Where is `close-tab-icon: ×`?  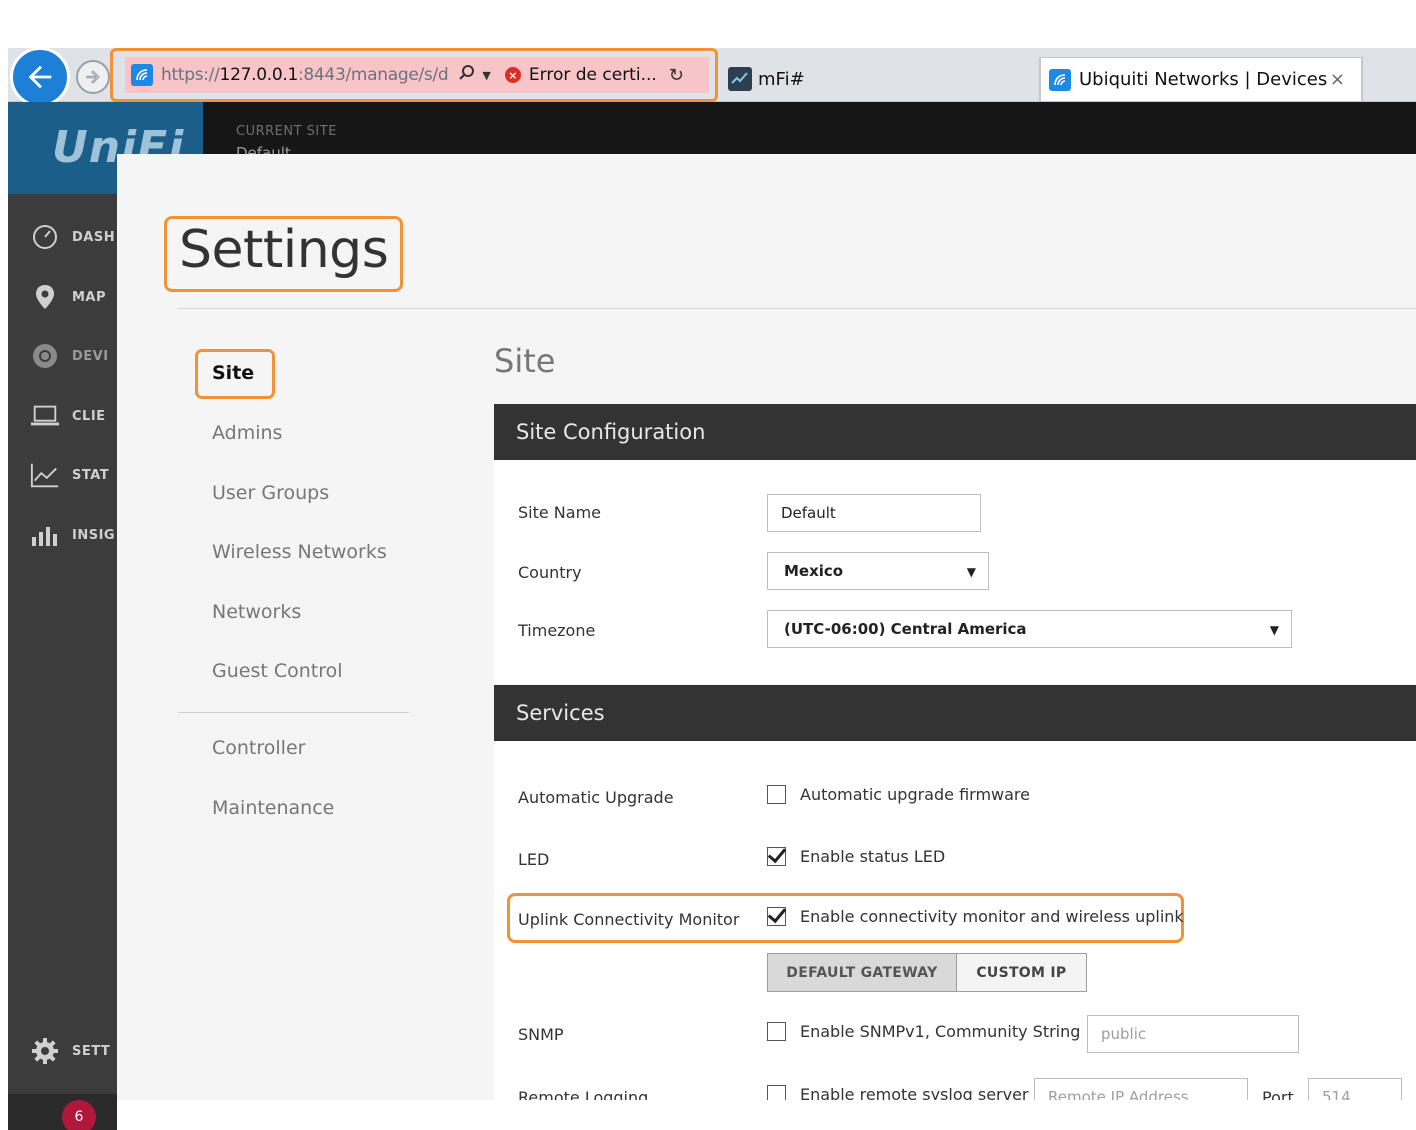 close-tab-icon: × is located at coordinates (1337, 79).